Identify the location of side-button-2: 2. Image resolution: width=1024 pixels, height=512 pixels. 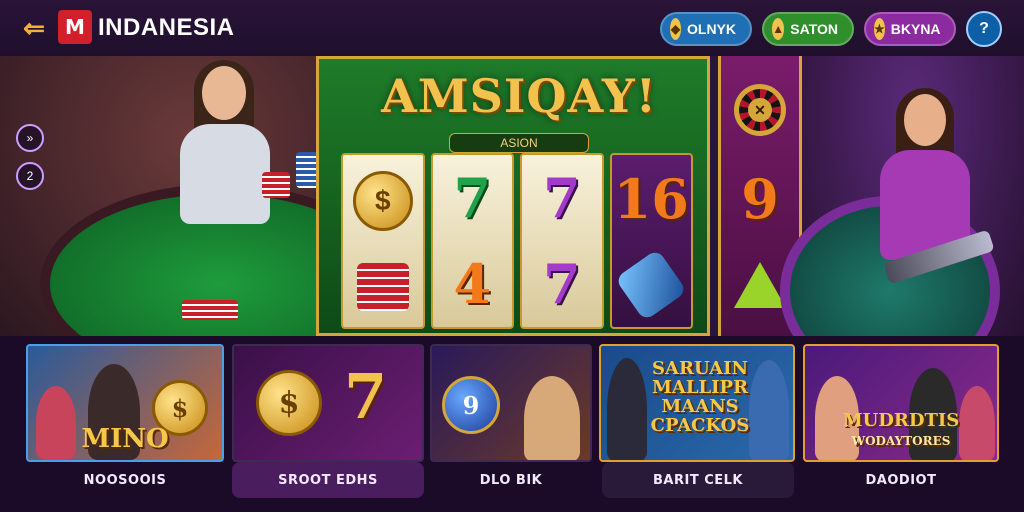
(30, 176).